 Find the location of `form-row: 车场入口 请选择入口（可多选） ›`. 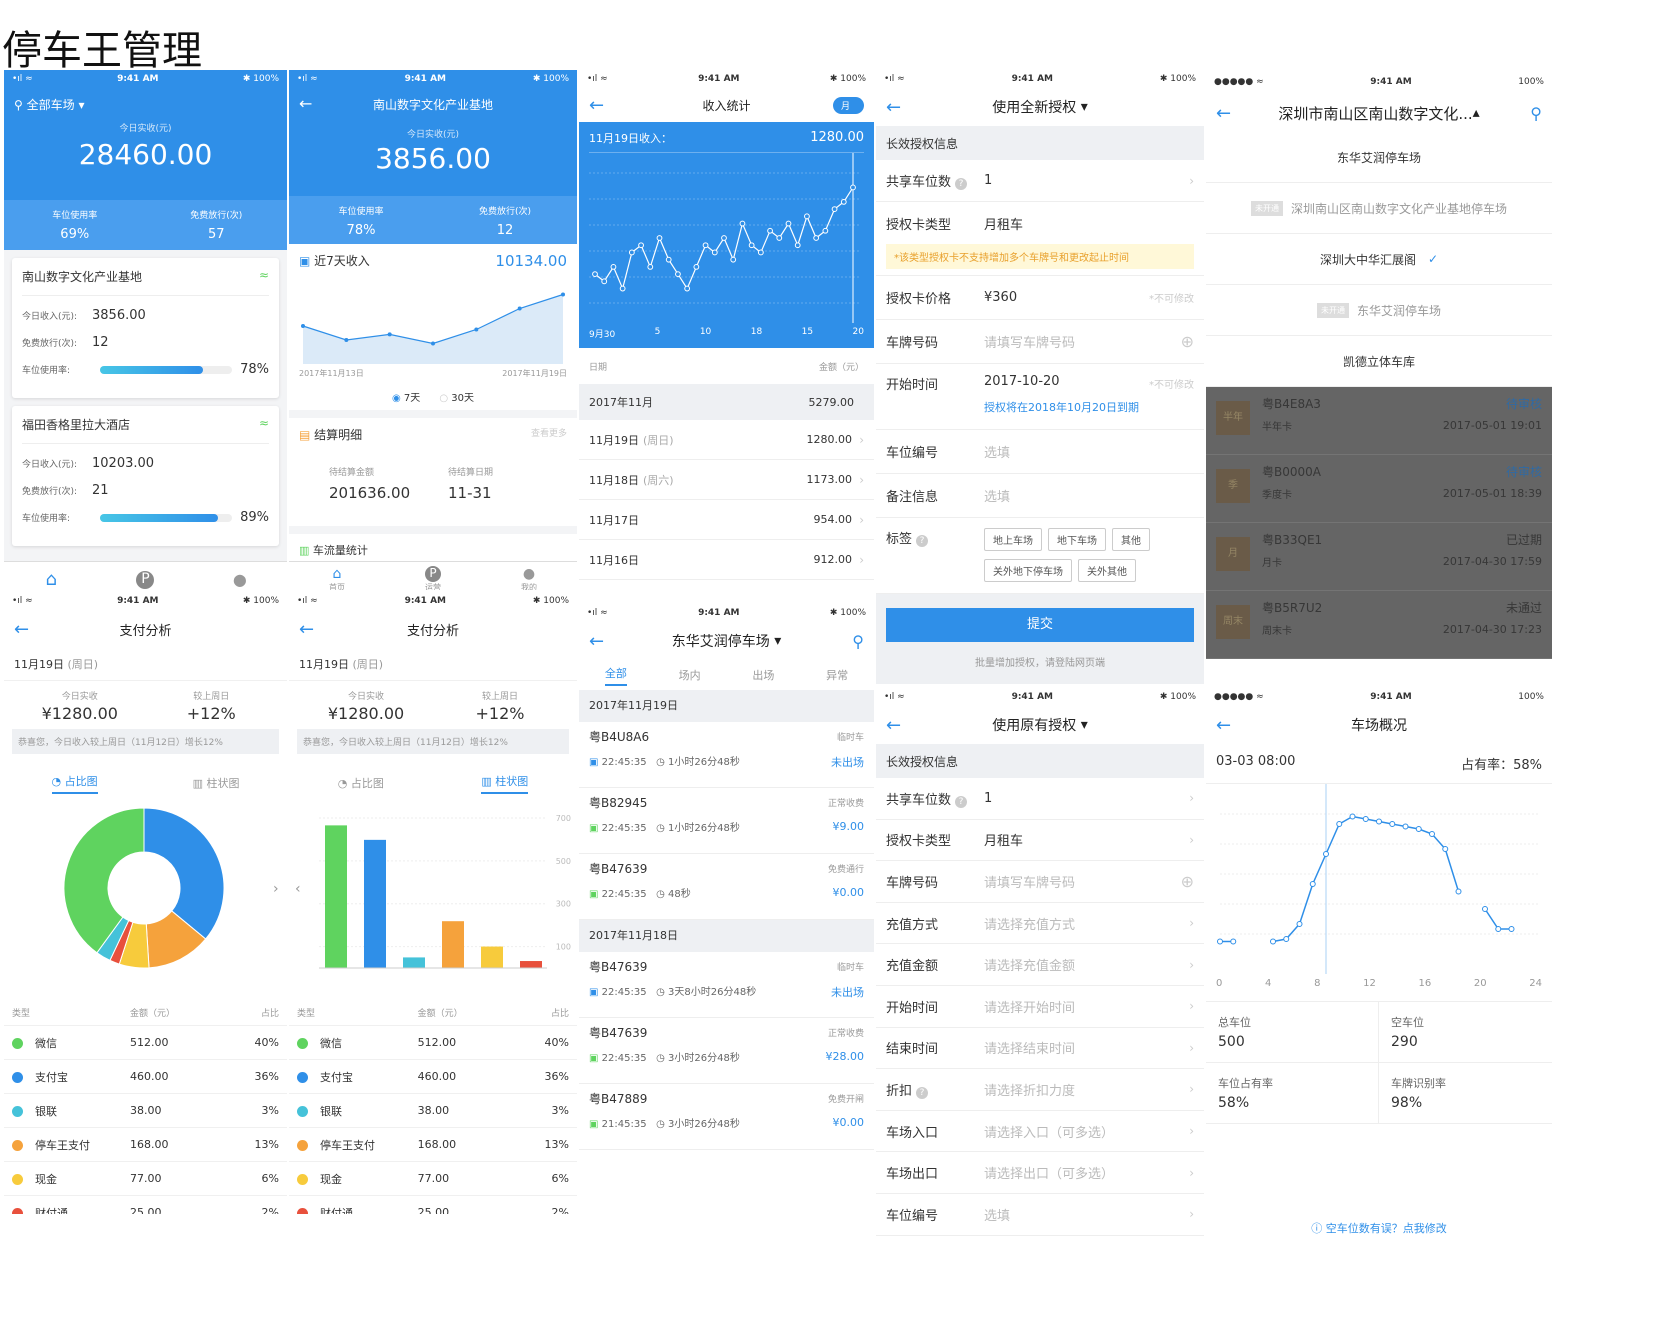

form-row: 车场入口 请选择入口（可多选） › is located at coordinates (1040, 1132).